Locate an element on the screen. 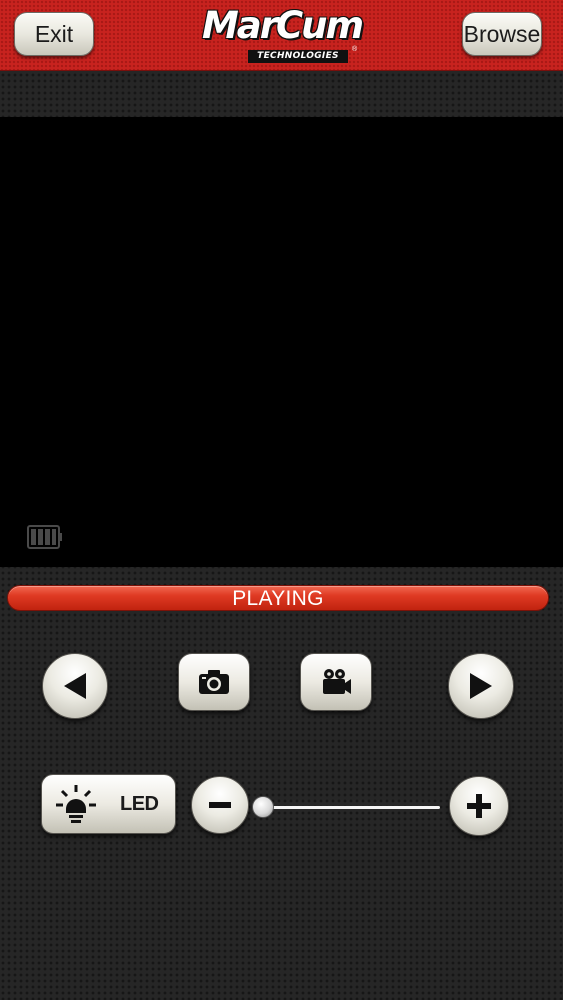 The image size is (563, 1000). snapshot-button is located at coordinates (214, 682).